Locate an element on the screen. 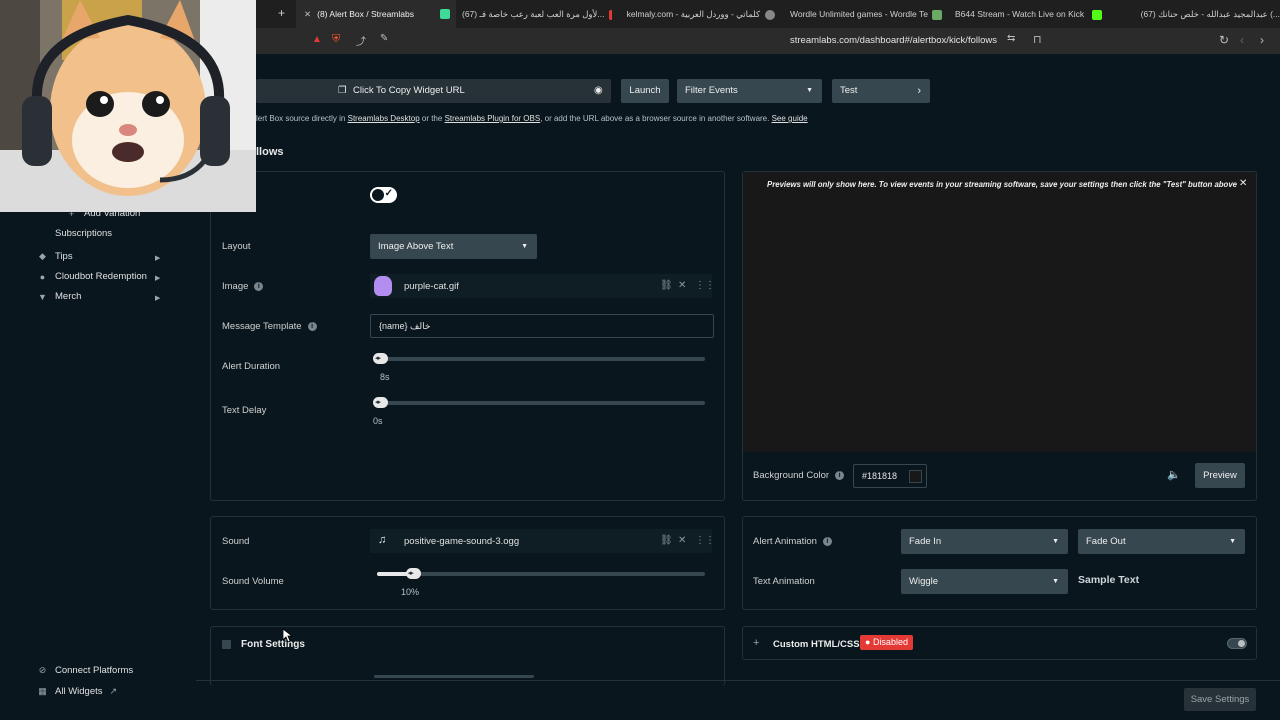 The image size is (1280, 720). eye-icon: ◉ is located at coordinates (598, 91).